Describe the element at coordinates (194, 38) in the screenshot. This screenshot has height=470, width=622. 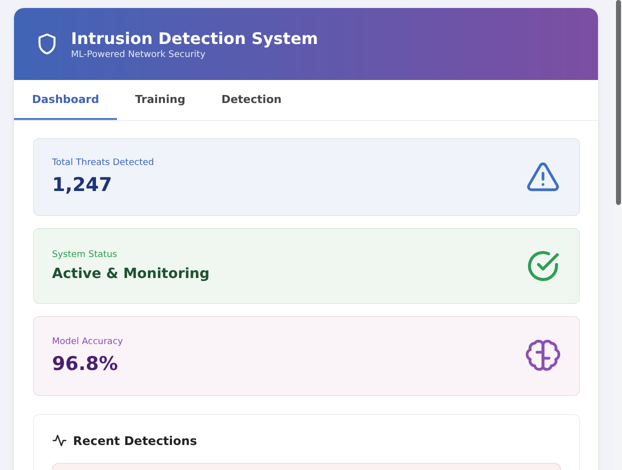
I see `app-title: Intrusion Detection System` at that location.